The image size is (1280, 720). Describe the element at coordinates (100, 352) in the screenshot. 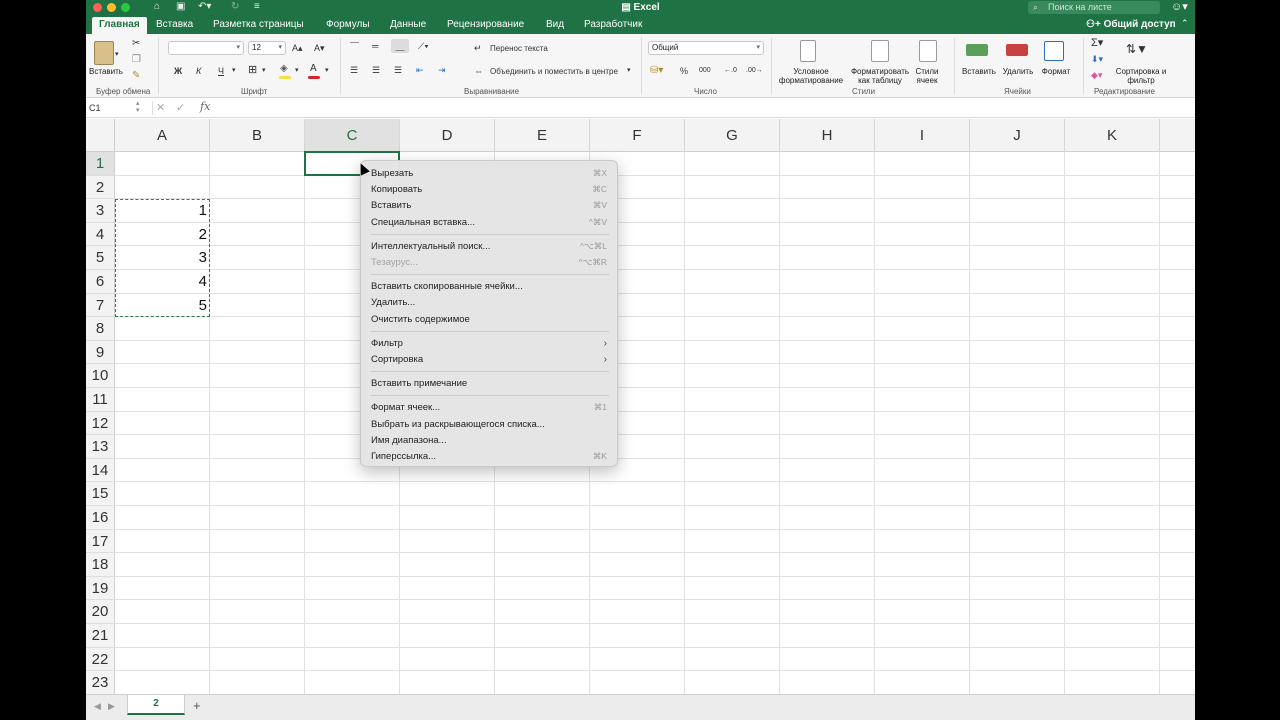

I see `row-header-9: 9` at that location.